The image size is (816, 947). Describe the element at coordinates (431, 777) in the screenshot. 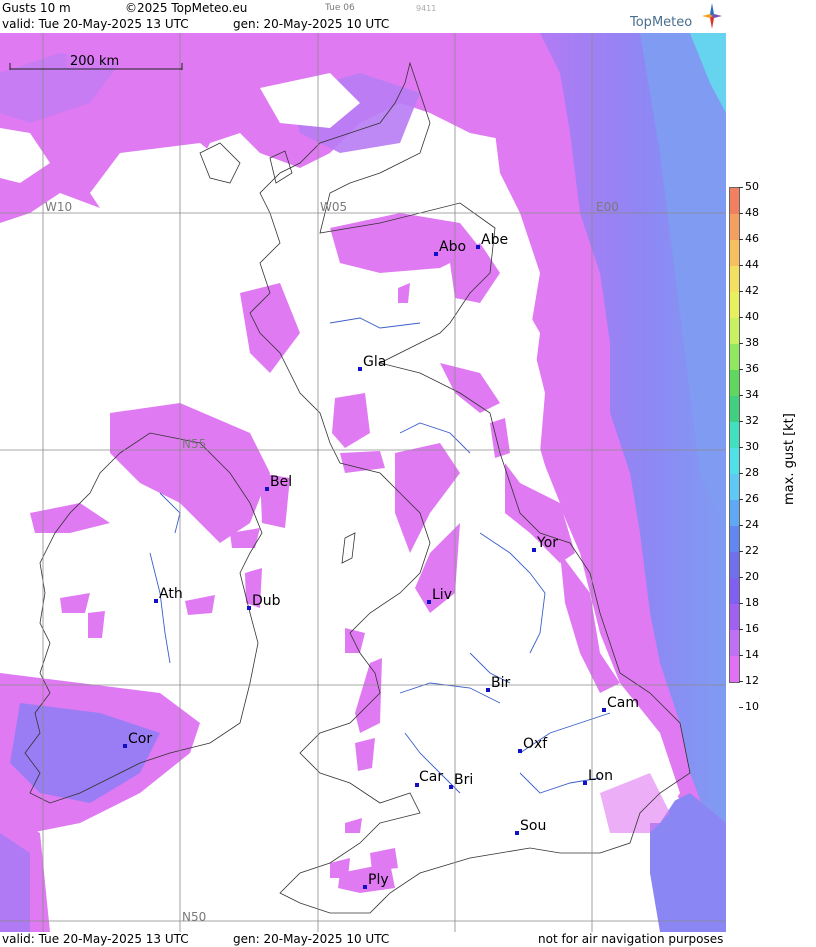

I see `city-label-car: Car` at that location.